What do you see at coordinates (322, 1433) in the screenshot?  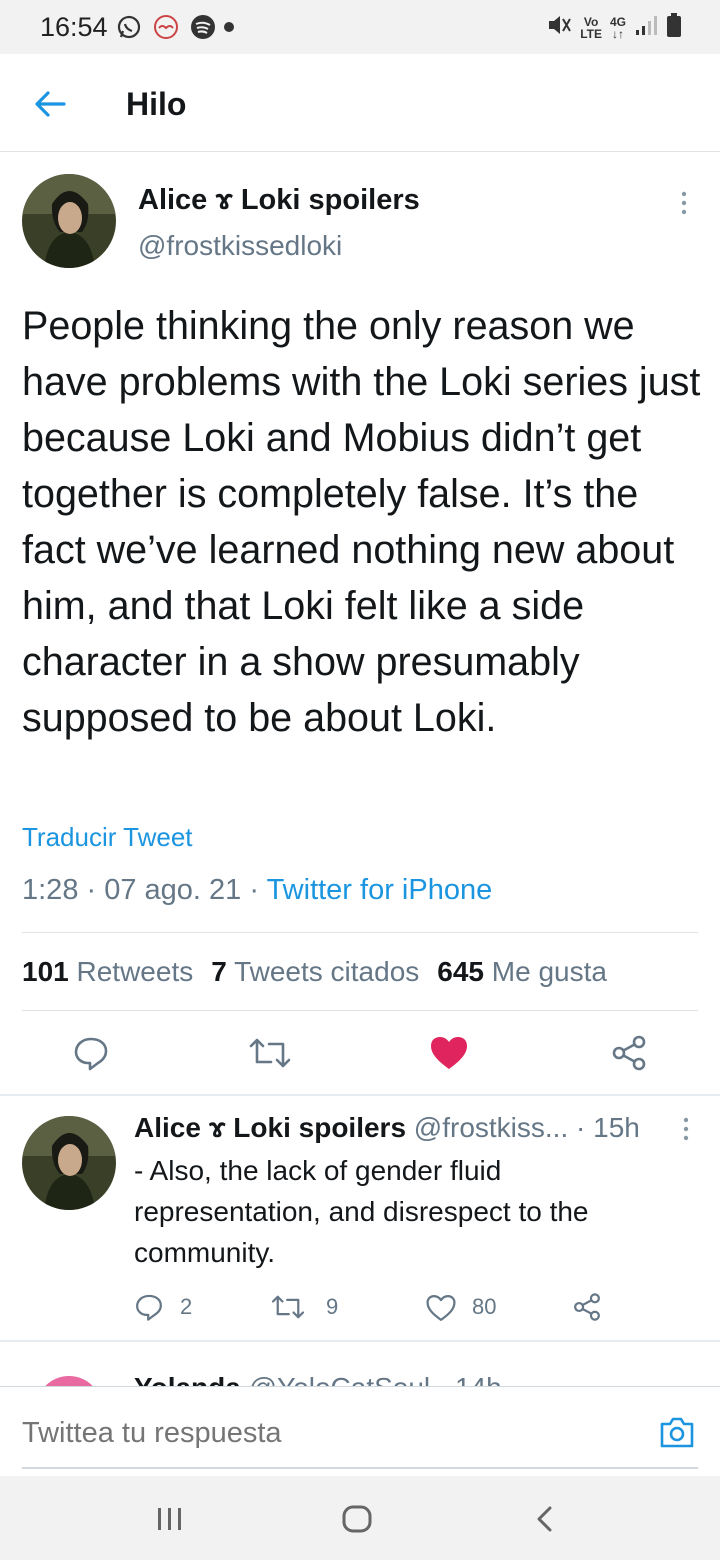 I see `reply-input` at bounding box center [322, 1433].